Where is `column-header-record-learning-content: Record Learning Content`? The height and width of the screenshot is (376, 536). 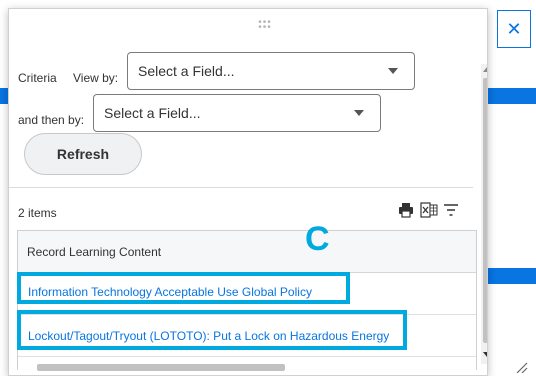
column-header-record-learning-content: Record Learning Content is located at coordinates (94, 252).